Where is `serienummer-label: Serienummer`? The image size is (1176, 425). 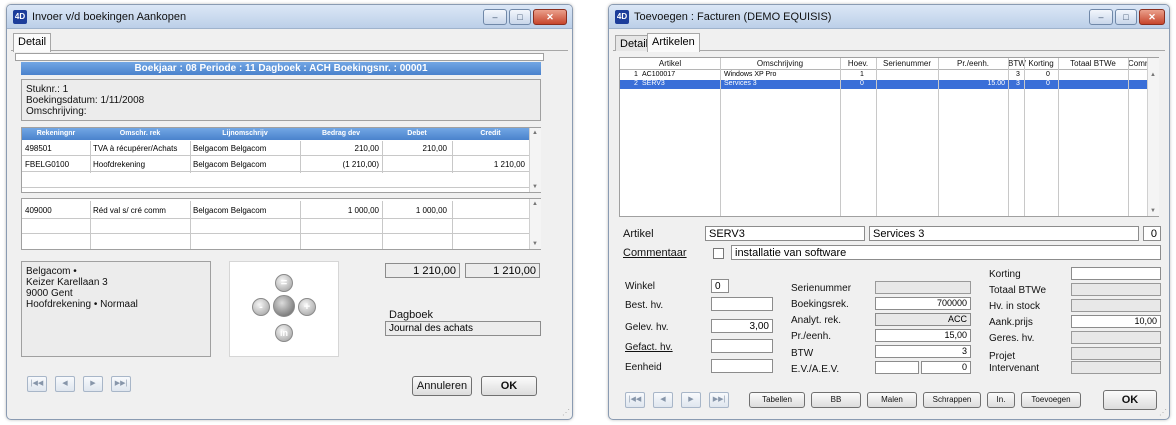 serienummer-label: Serienummer is located at coordinates (821, 288).